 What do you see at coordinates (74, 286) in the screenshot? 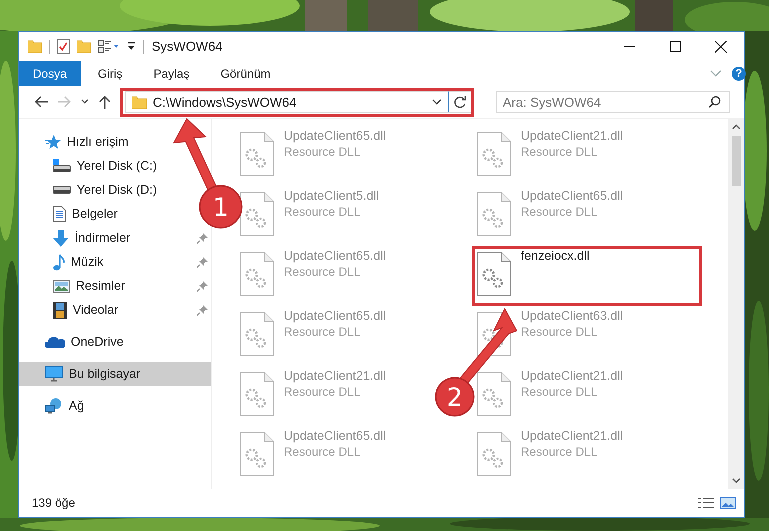
I see `nav-item: Resimler` at bounding box center [74, 286].